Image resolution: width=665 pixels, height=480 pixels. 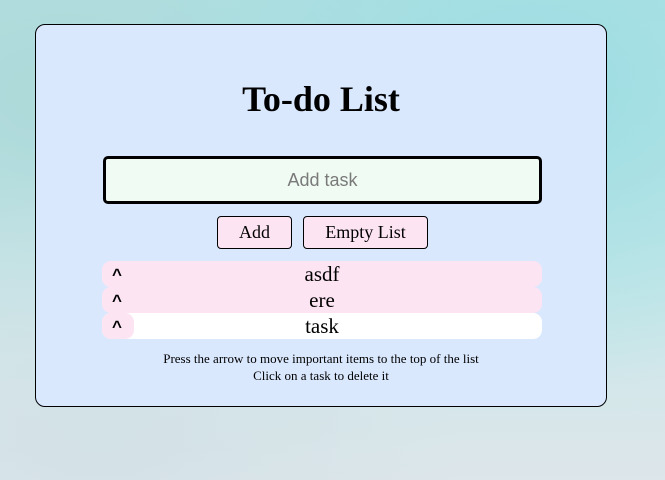 I want to click on task-text: task, so click(x=322, y=326).